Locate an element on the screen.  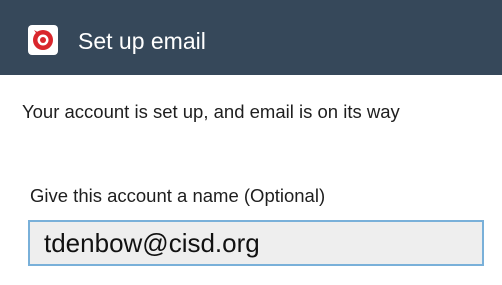
email-app-icon is located at coordinates (43, 40).